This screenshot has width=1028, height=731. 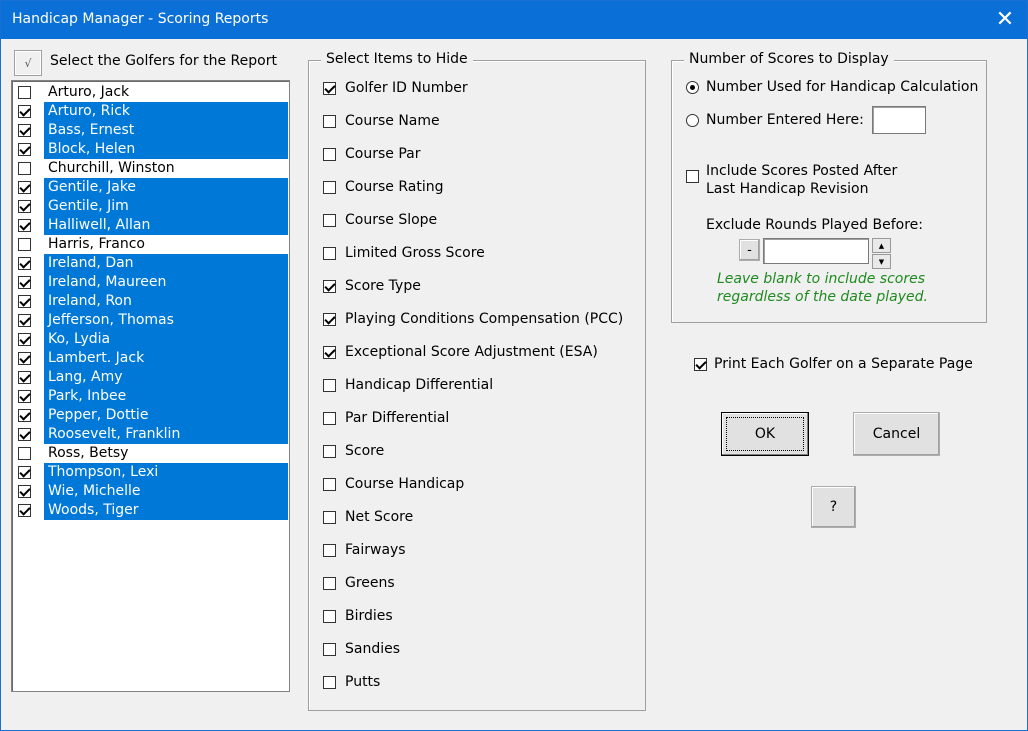 What do you see at coordinates (151, 415) in the screenshot?
I see `golfer-row: Pepper, Dottie` at bounding box center [151, 415].